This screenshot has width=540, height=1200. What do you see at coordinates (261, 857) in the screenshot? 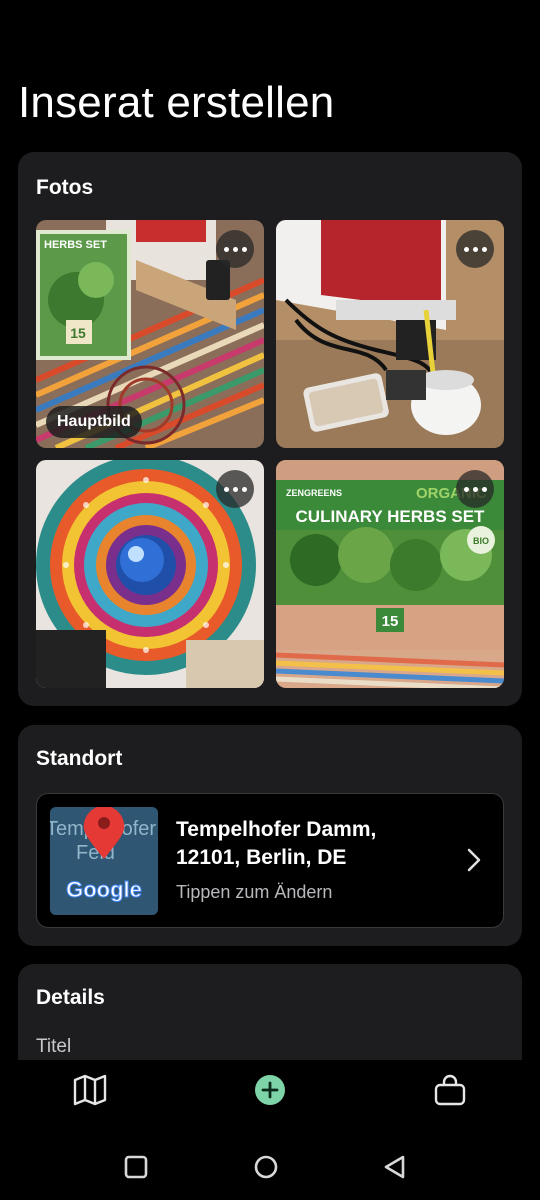
I see `location-address-line-2: 12101, Berlin, DE` at bounding box center [261, 857].